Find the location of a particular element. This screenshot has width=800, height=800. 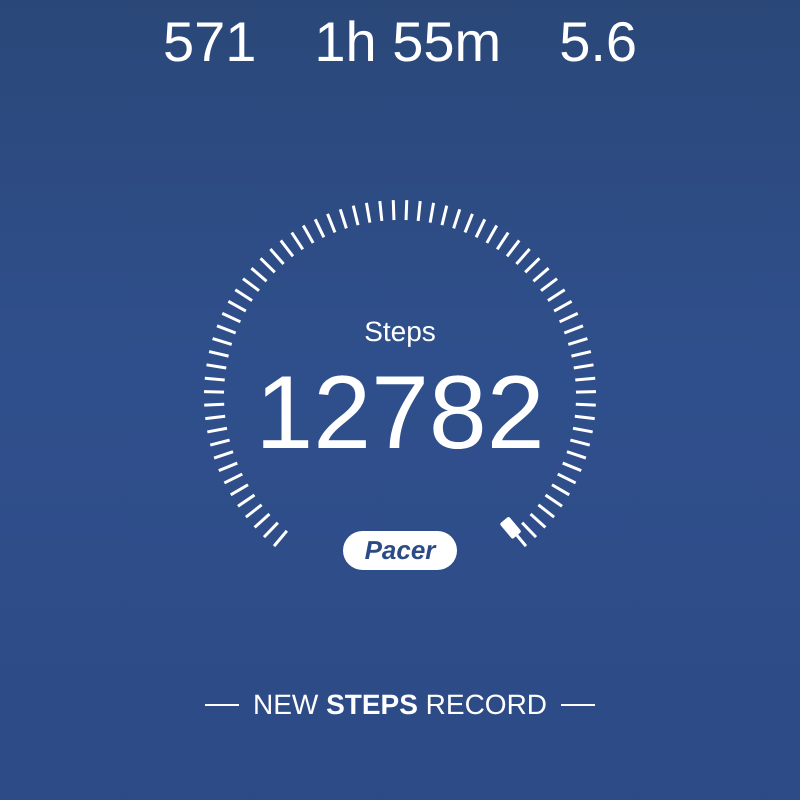

gauge-label: Steps is located at coordinates (400, 332).